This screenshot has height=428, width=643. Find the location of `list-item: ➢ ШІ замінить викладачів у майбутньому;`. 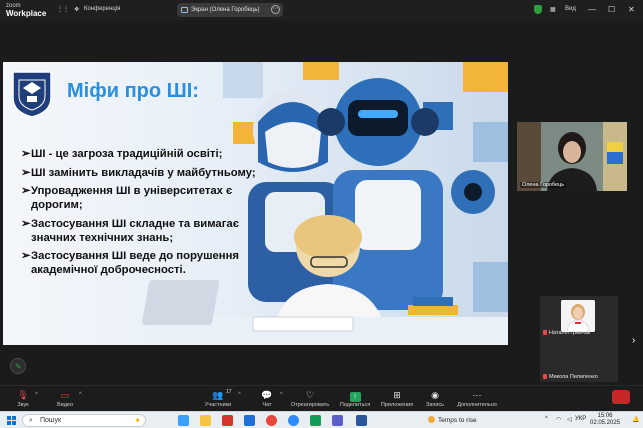

list-item: ➢ ШІ замінить викладачів у майбутньому; is located at coordinates (141, 173).